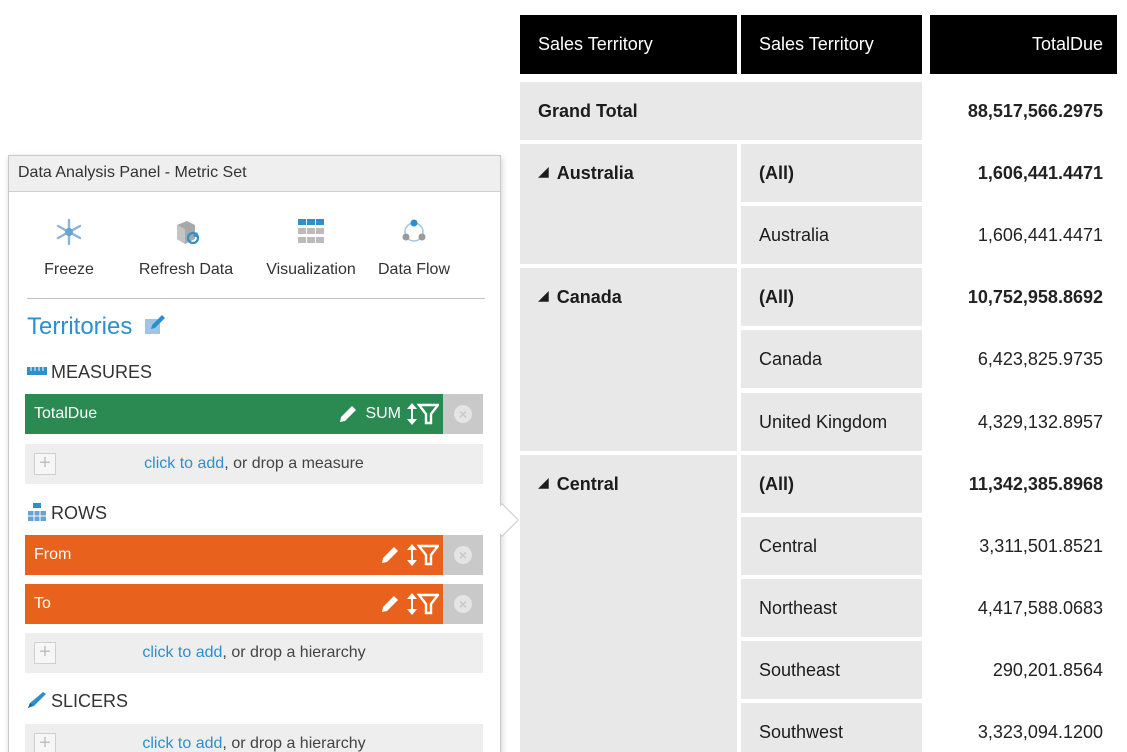 The image size is (1127, 752). Describe the element at coordinates (1040, 607) in the screenshot. I see `row-value: 4,417,588.0683` at that location.